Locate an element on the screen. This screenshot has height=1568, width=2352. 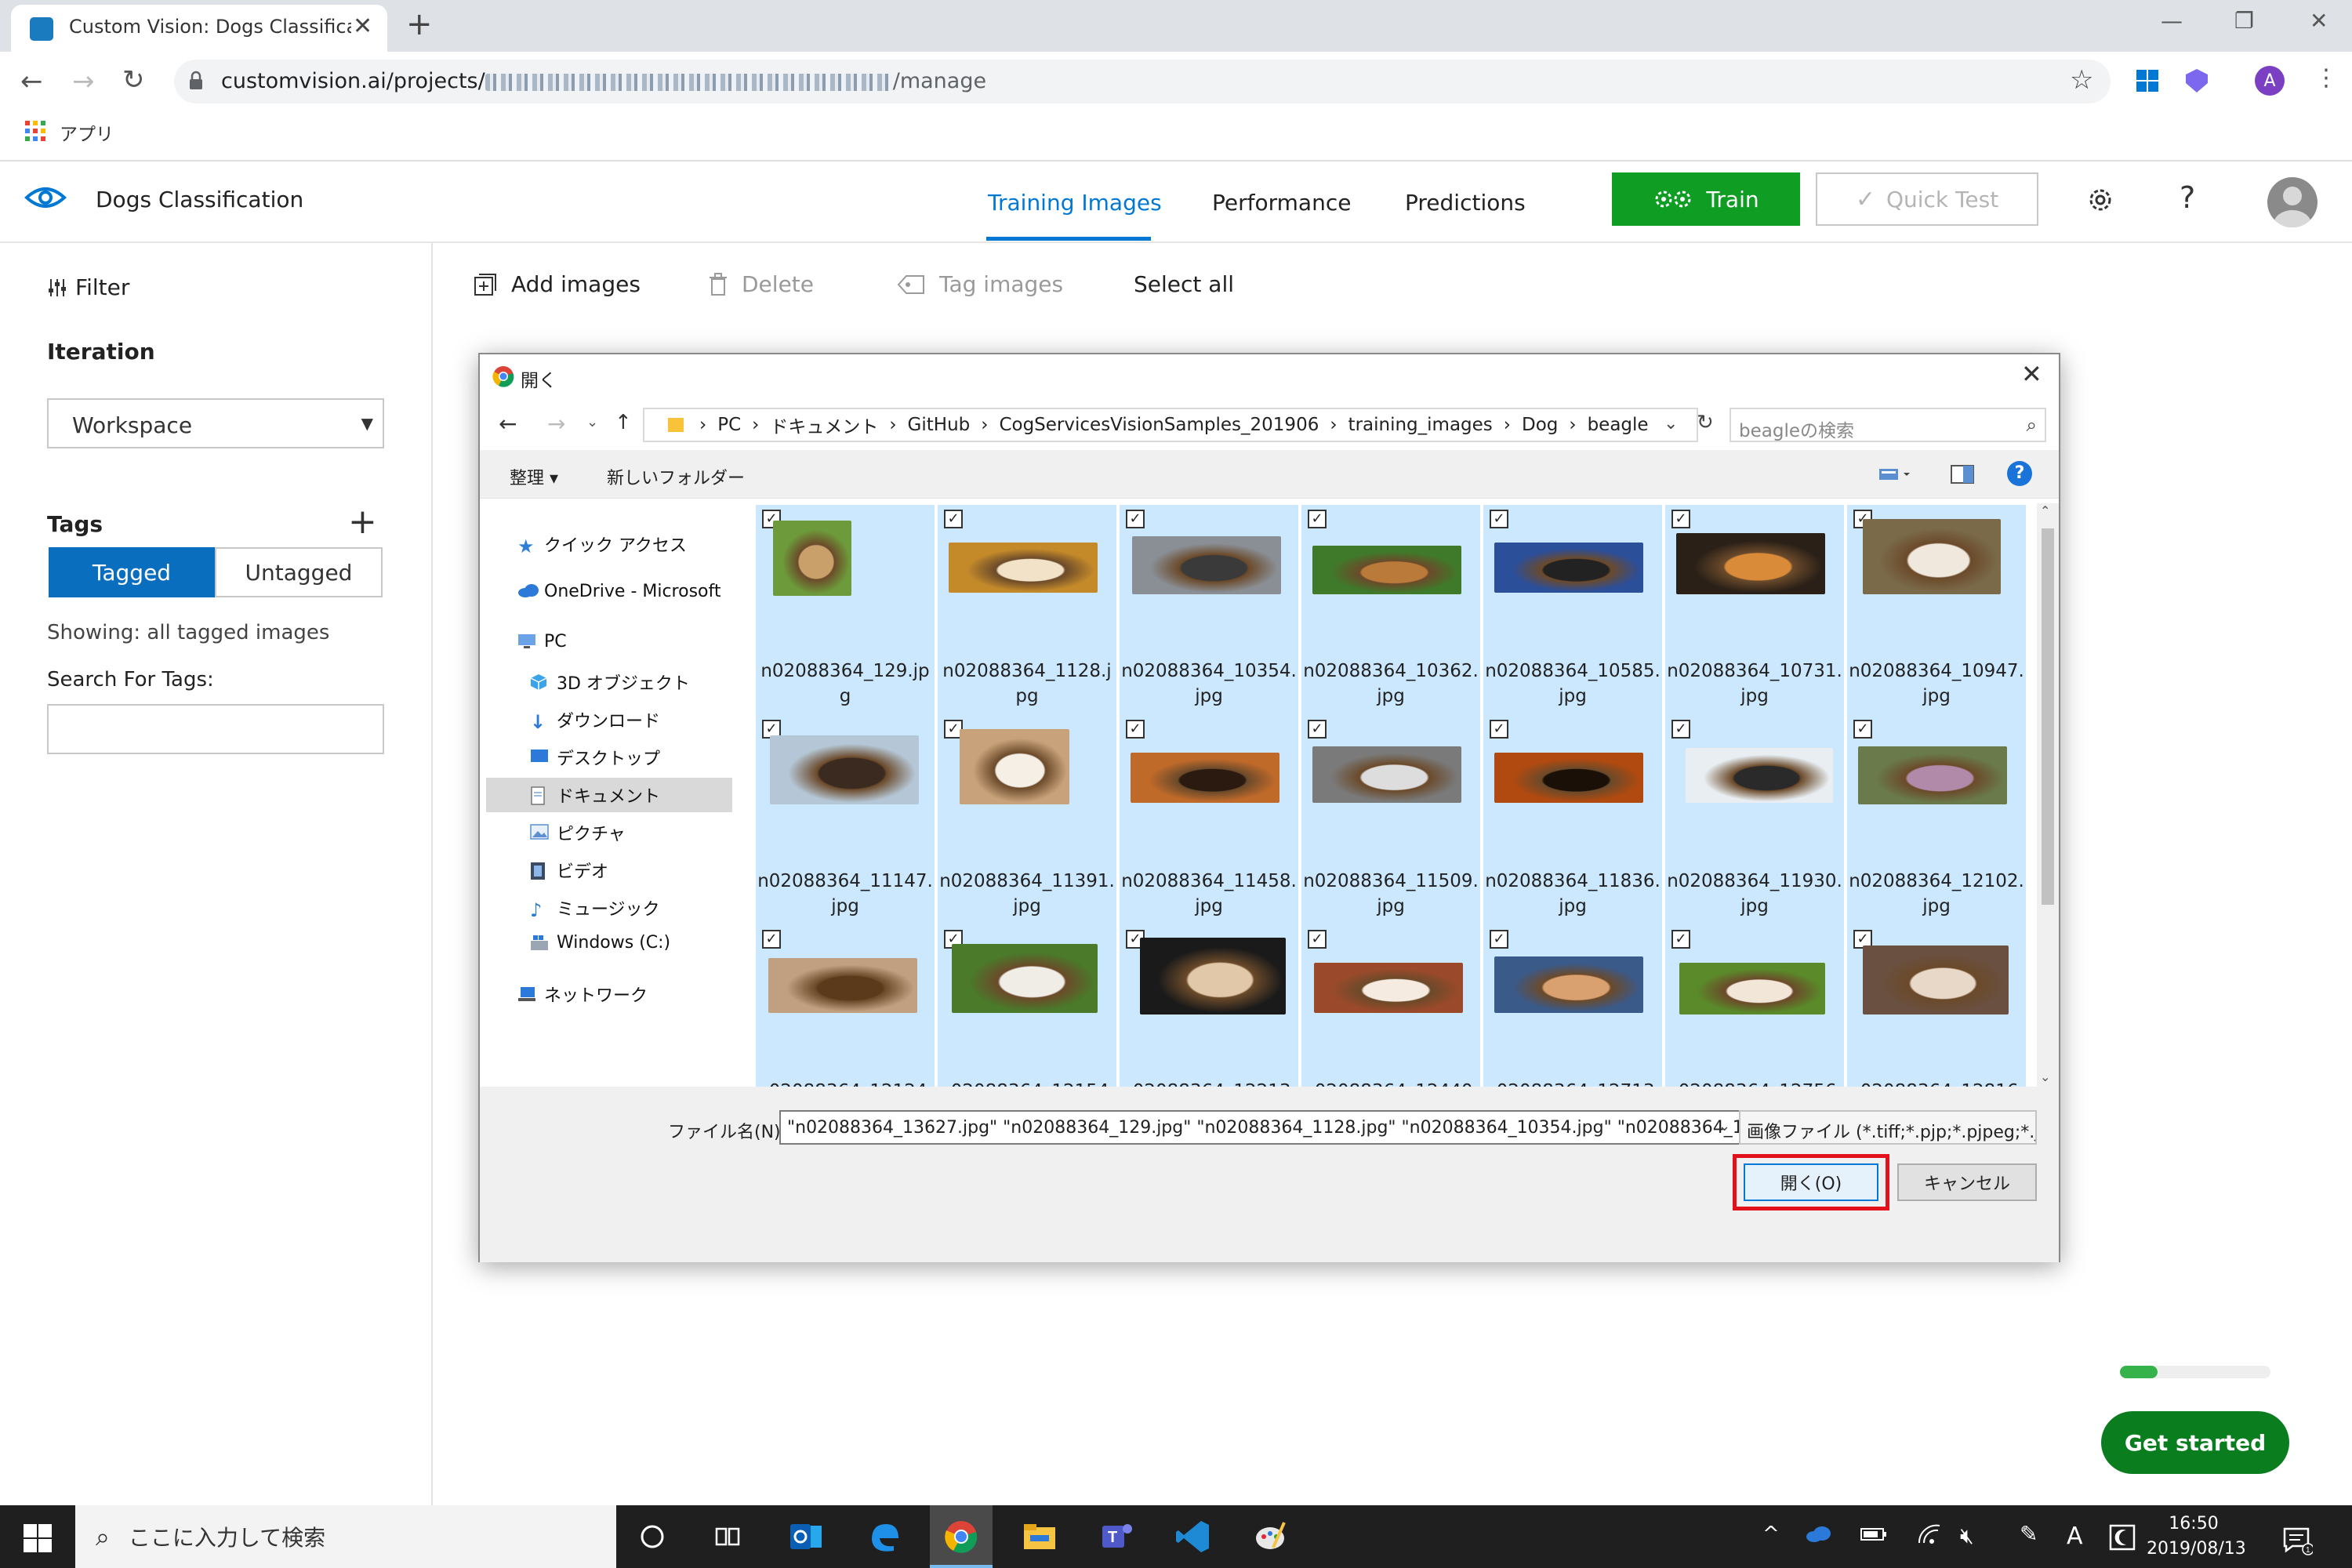
show-hidden-icons-icon: ^ is located at coordinates (1771, 1534).